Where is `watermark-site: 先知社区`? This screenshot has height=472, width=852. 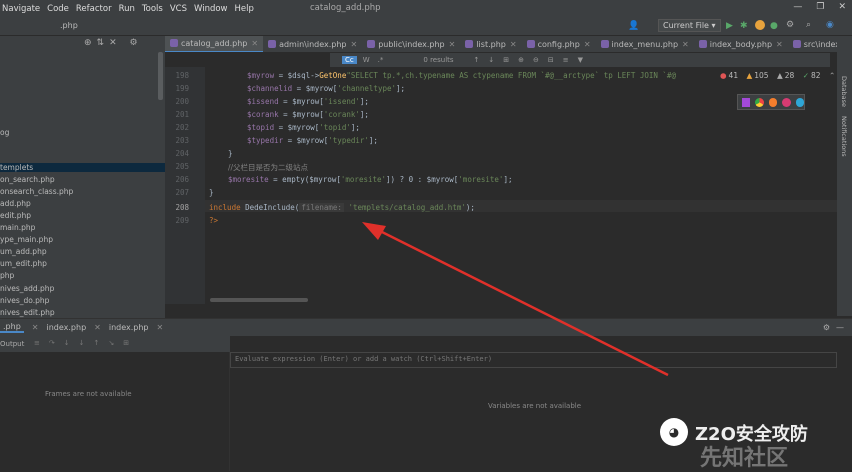
watermark-site: 先知社区 is located at coordinates (744, 458).